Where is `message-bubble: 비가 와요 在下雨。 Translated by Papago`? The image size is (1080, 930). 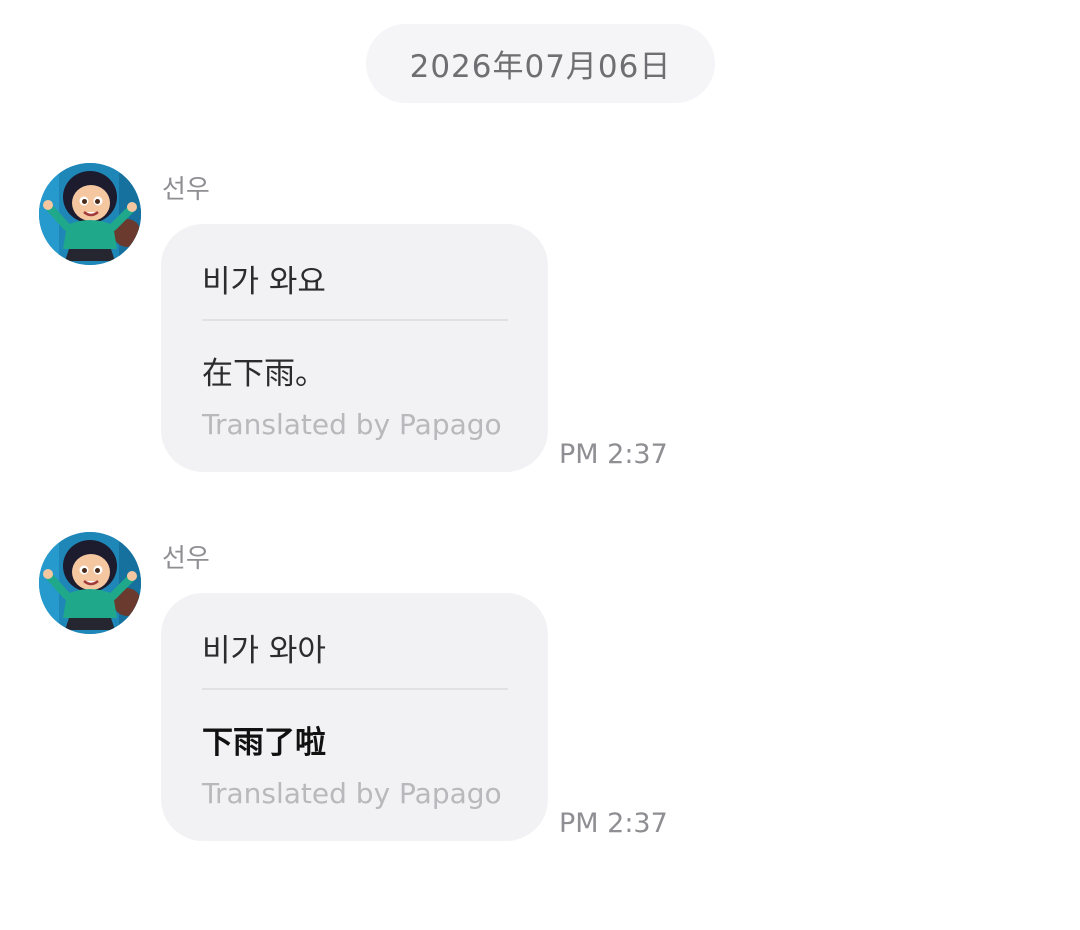
message-bubble: 비가 와요 在下雨。 Translated by Papago is located at coordinates (354, 348).